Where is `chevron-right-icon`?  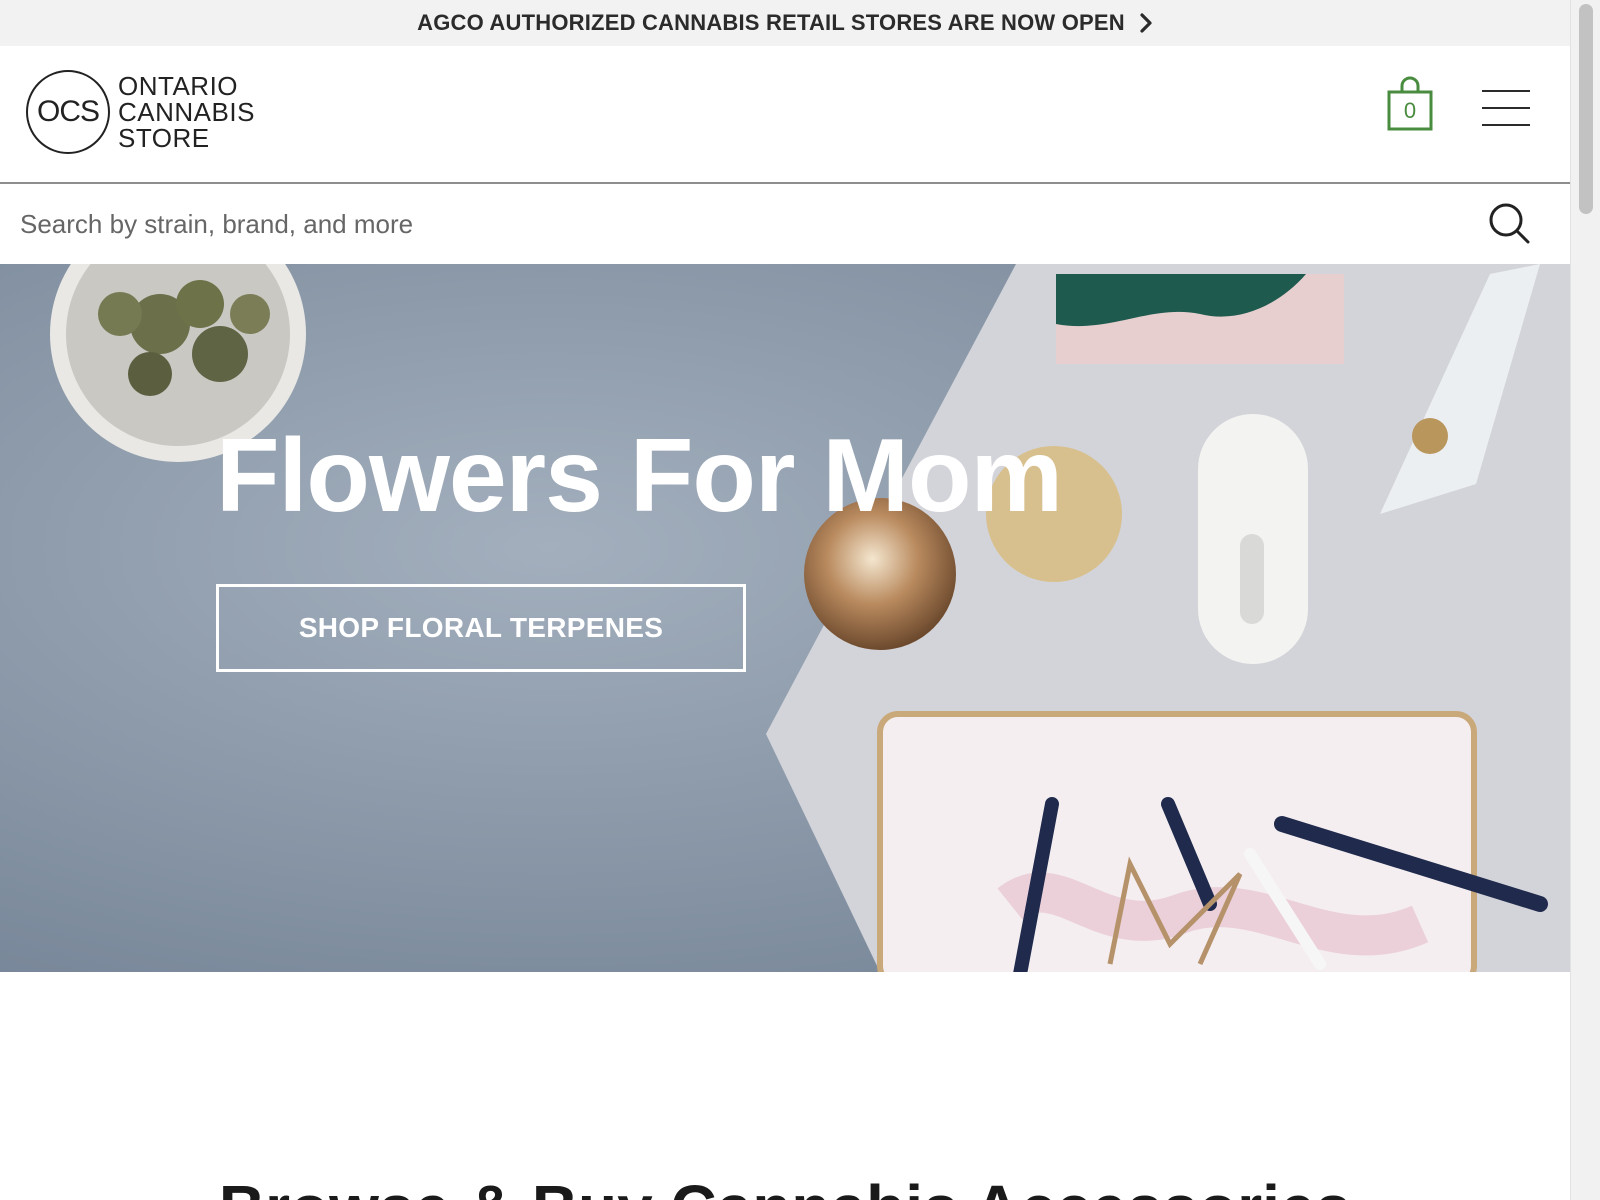 chevron-right-icon is located at coordinates (1146, 23).